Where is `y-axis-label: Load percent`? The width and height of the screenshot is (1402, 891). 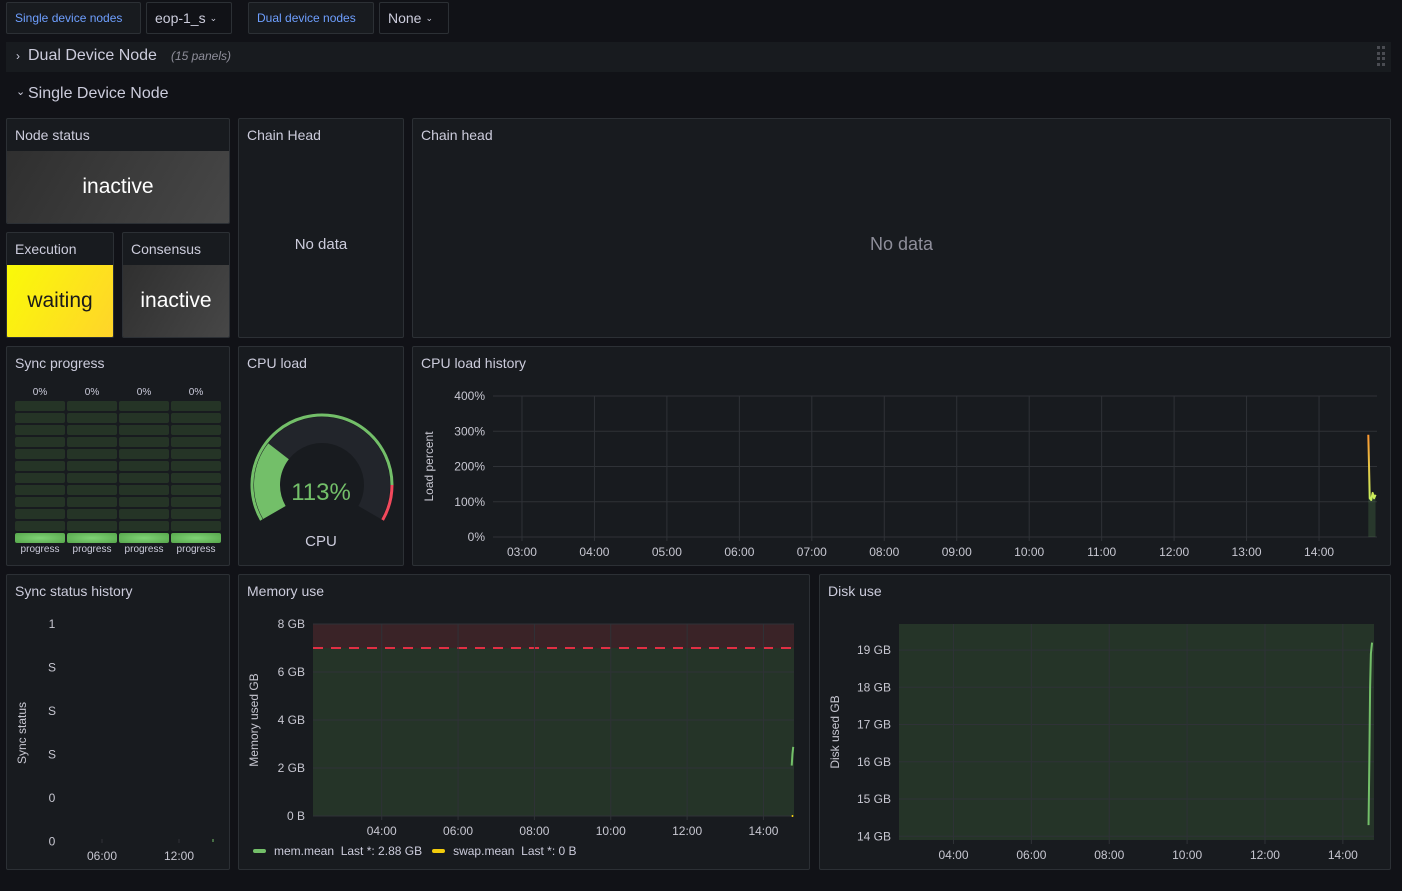
y-axis-label: Load percent is located at coordinates (429, 466).